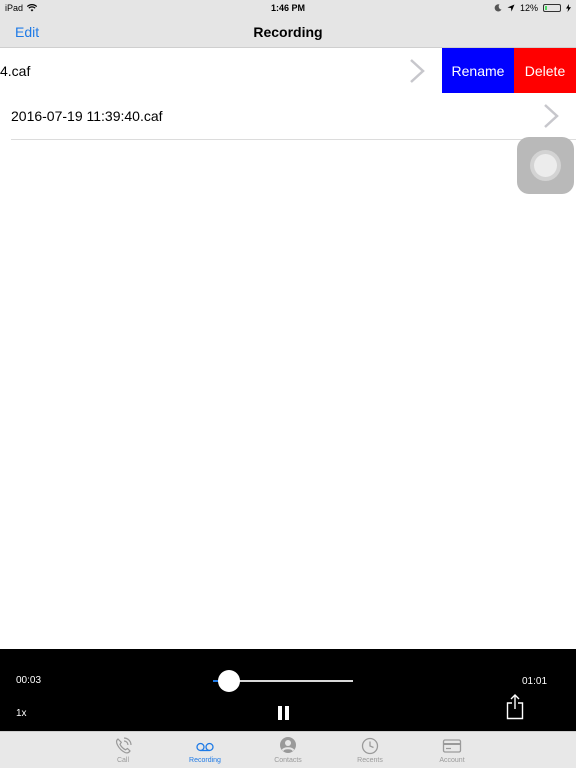  Describe the element at coordinates (478, 71) in the screenshot. I see `rename-button: Rename` at that location.